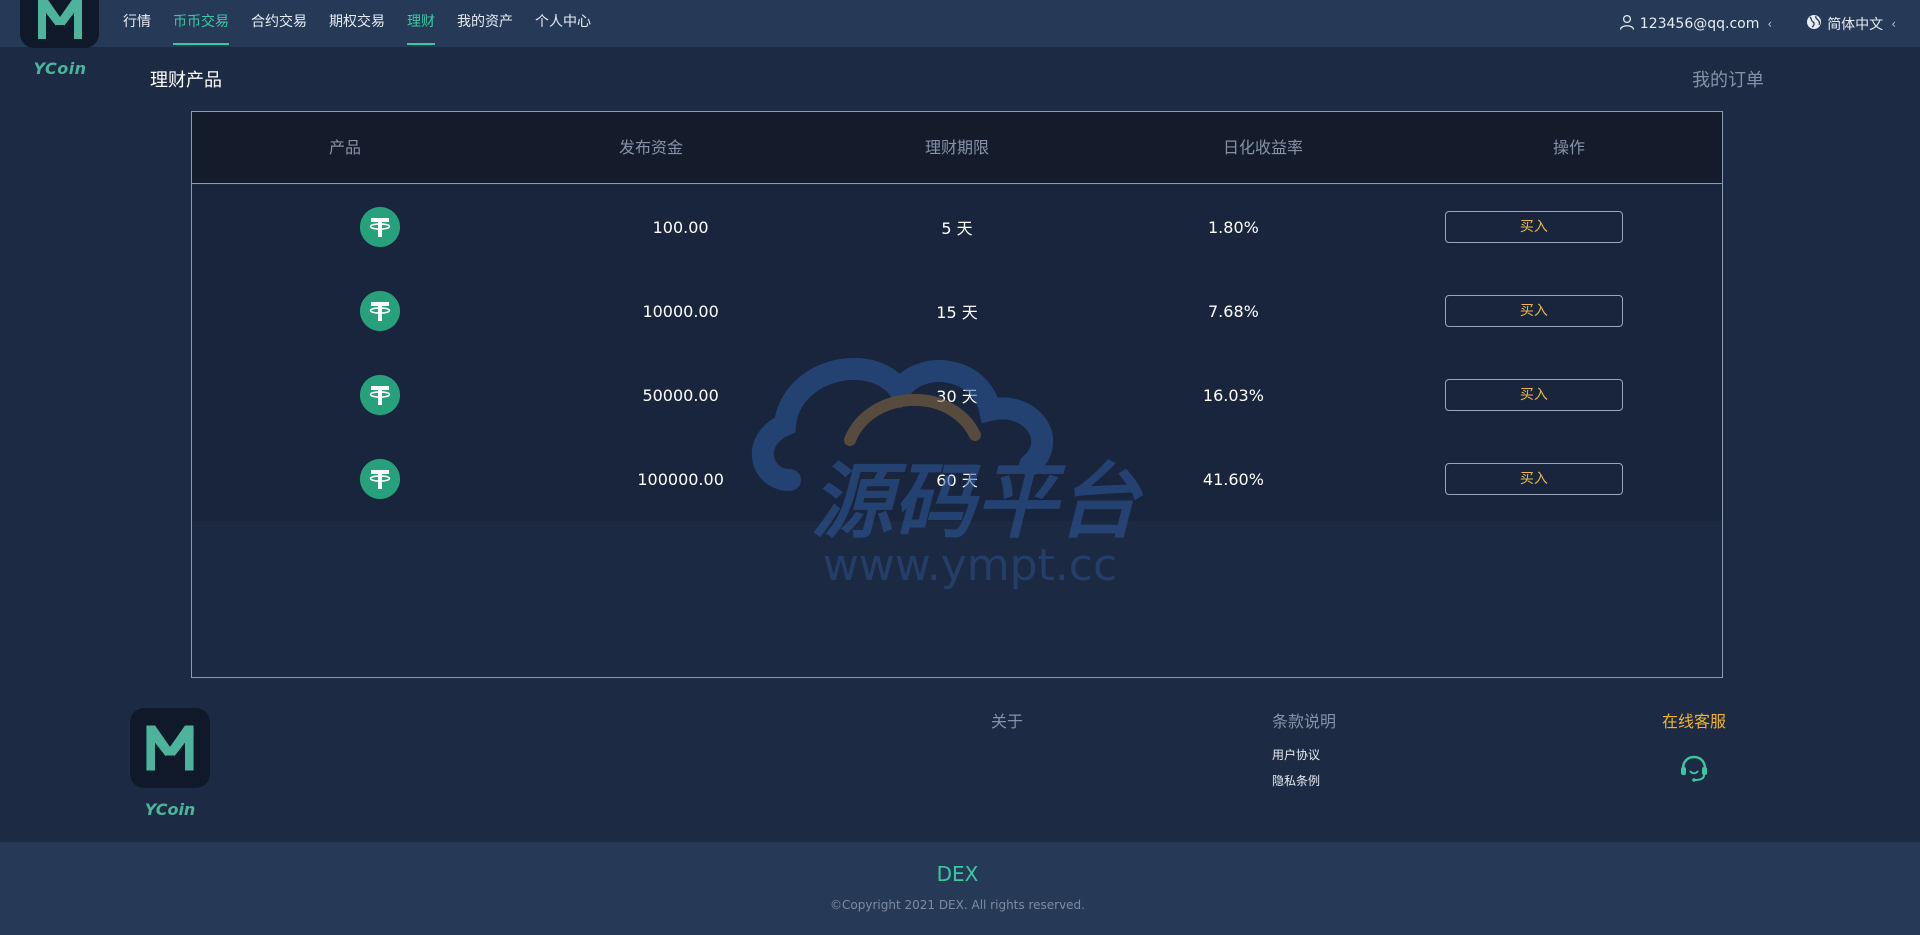  Describe the element at coordinates (1304, 721) in the screenshot. I see `footer-terms-title: 条款说明` at that location.